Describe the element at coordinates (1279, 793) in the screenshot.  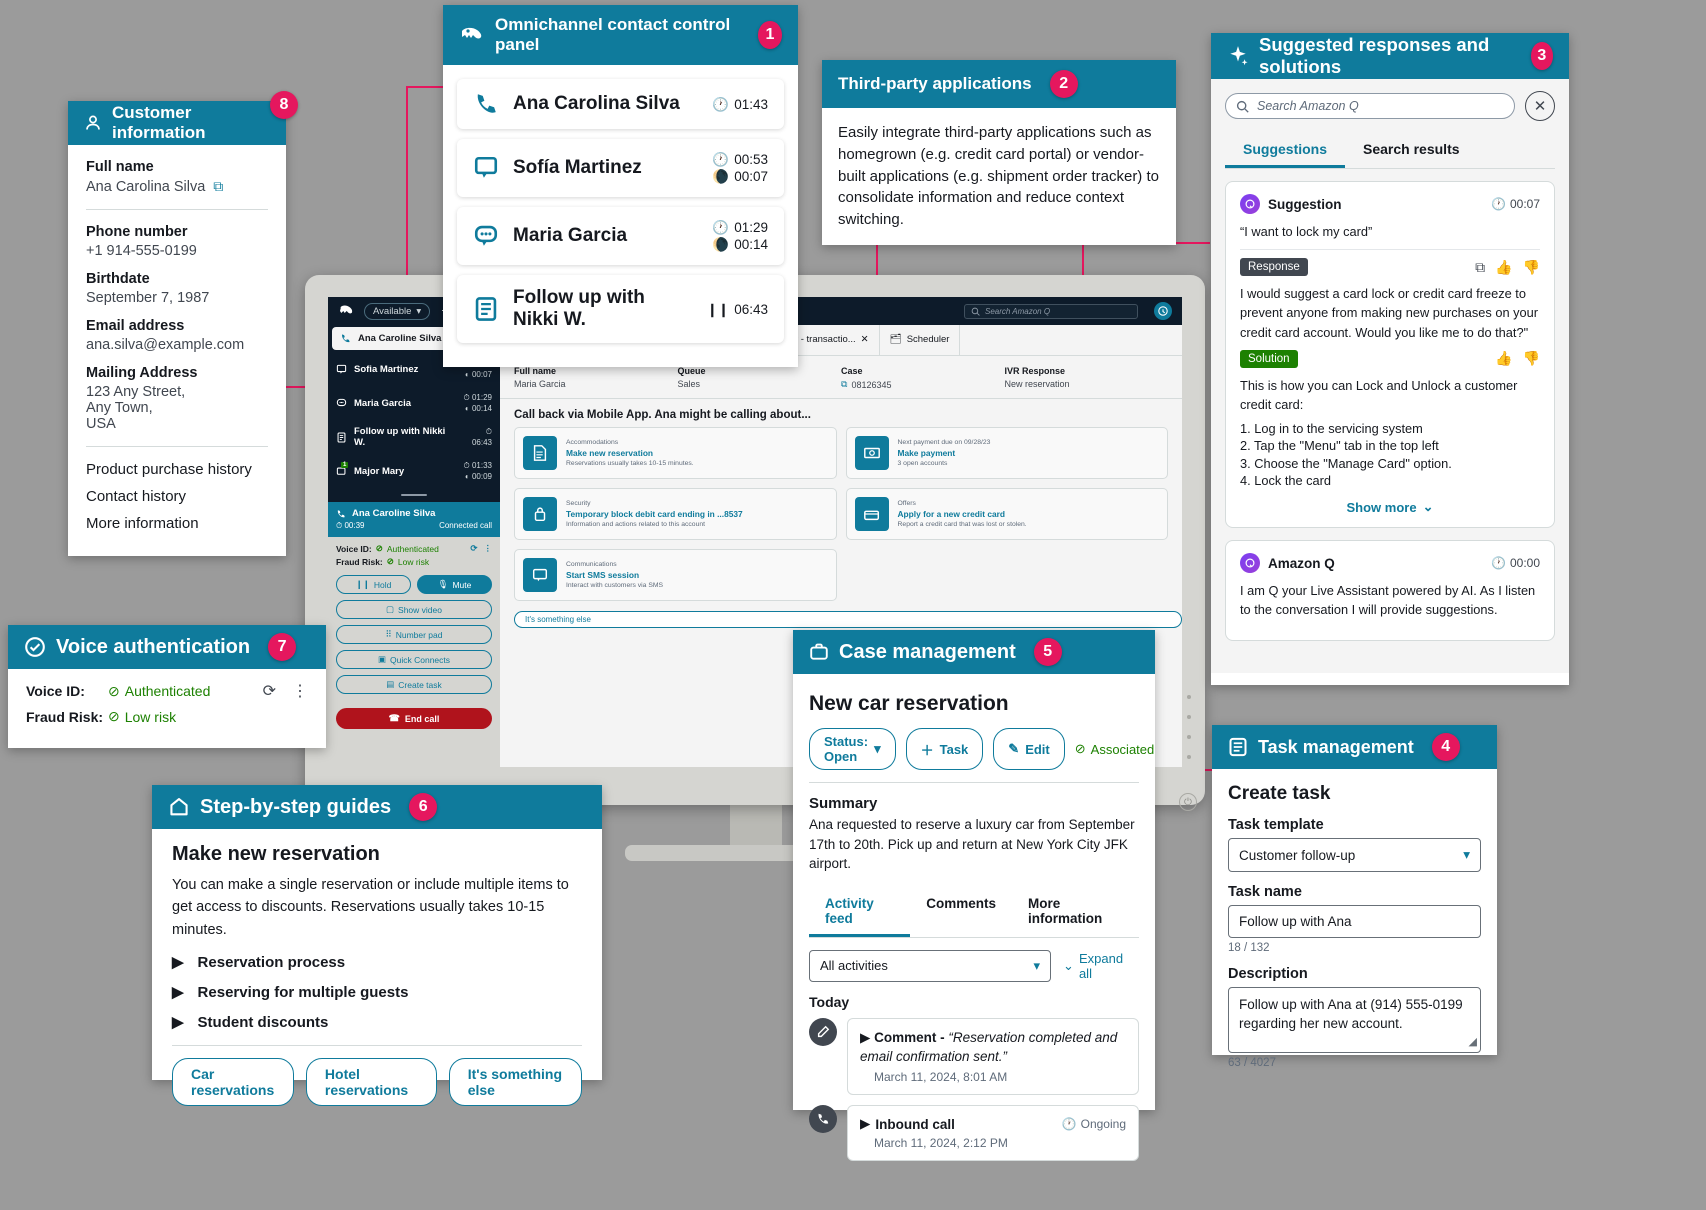
I see `create-task-heading: Create task` at that location.